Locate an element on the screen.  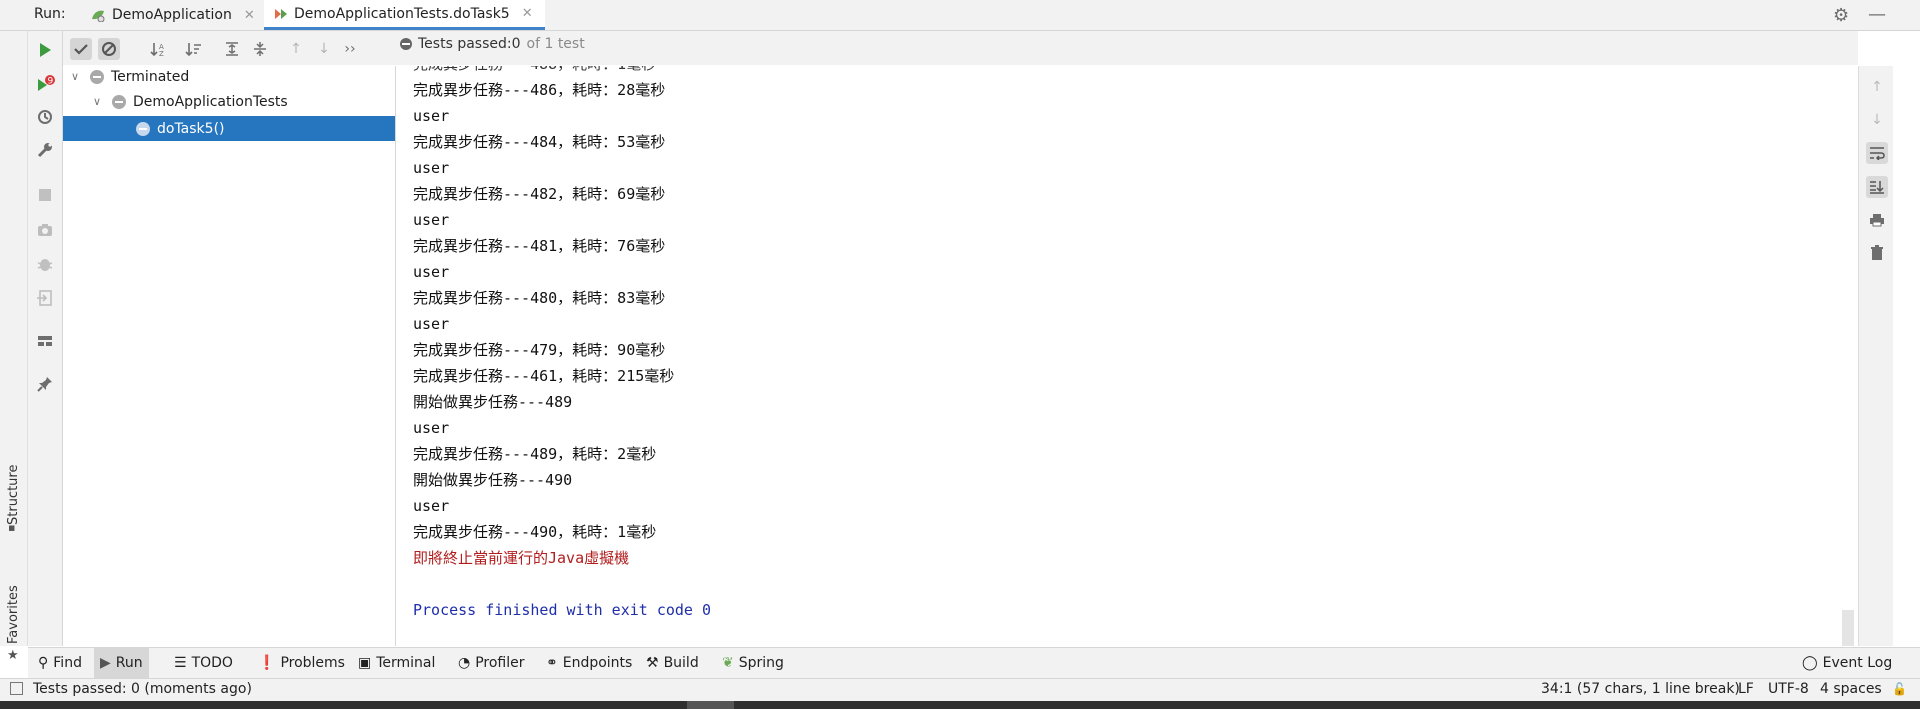
tab-terminal: ▣ Terminal is located at coordinates (396, 663).